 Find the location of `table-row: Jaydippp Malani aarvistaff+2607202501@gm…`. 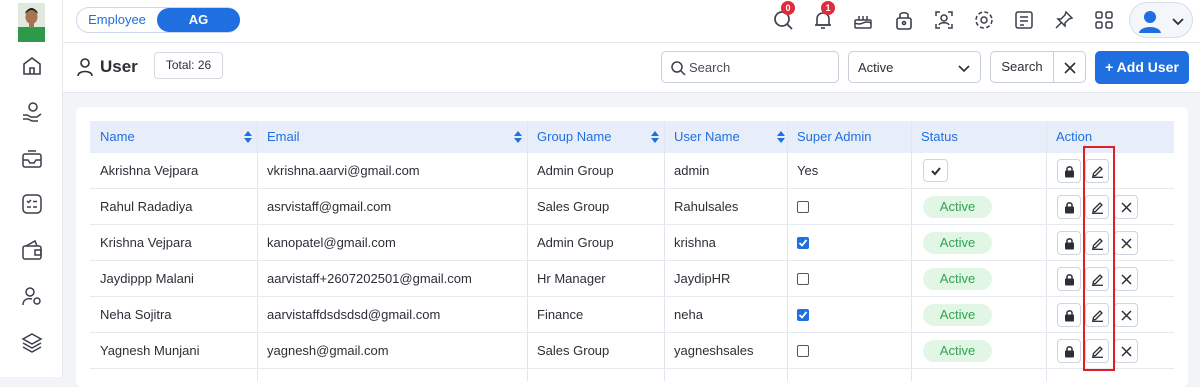

table-row: Jaydippp Malani aarvistaff+2607202501@gm… is located at coordinates (632, 279).